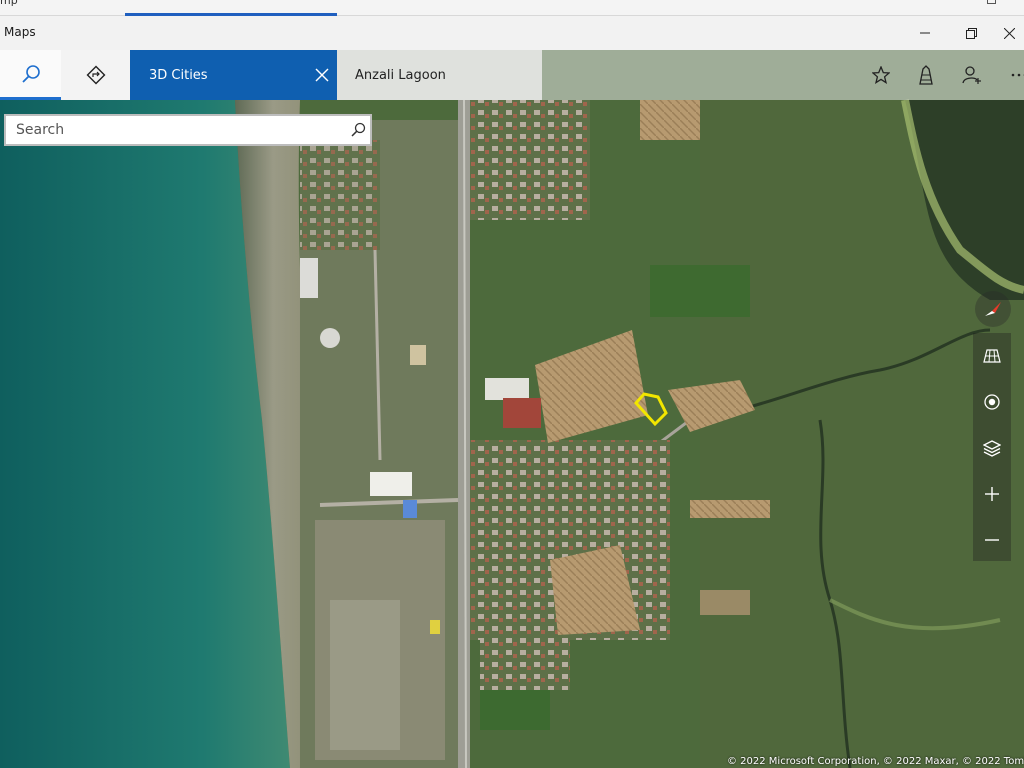 The image size is (1024, 768). I want to click on restore-button, so click(971, 33).